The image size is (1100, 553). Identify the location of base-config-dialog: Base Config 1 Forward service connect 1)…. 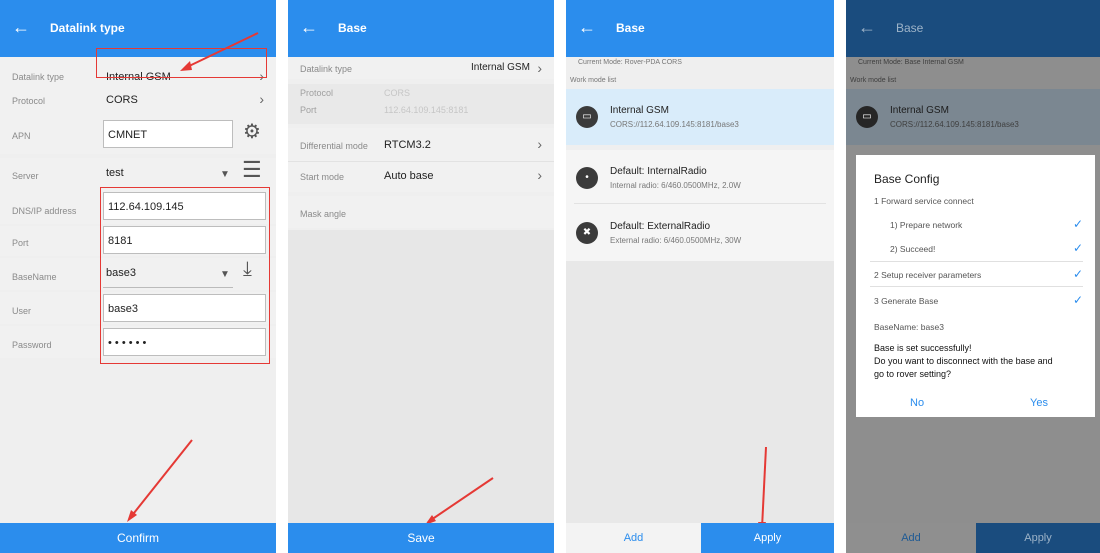
(975, 286).